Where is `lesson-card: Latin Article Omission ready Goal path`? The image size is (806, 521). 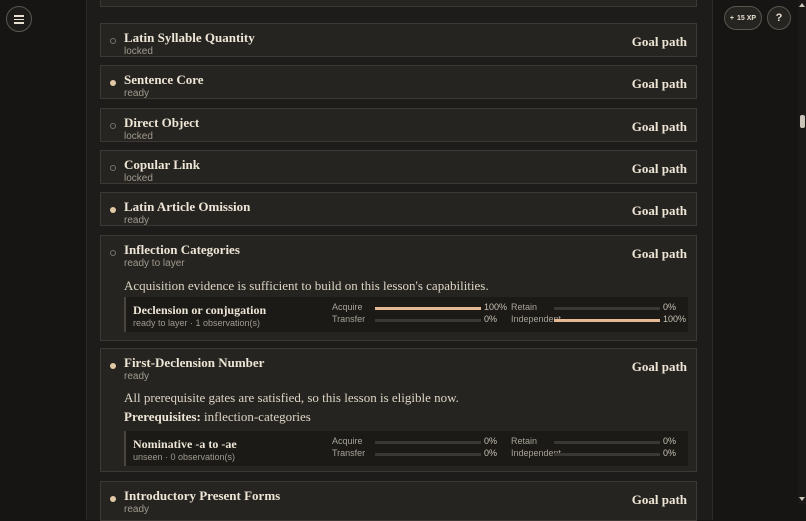
lesson-card: Latin Article Omission ready Goal path is located at coordinates (398, 209).